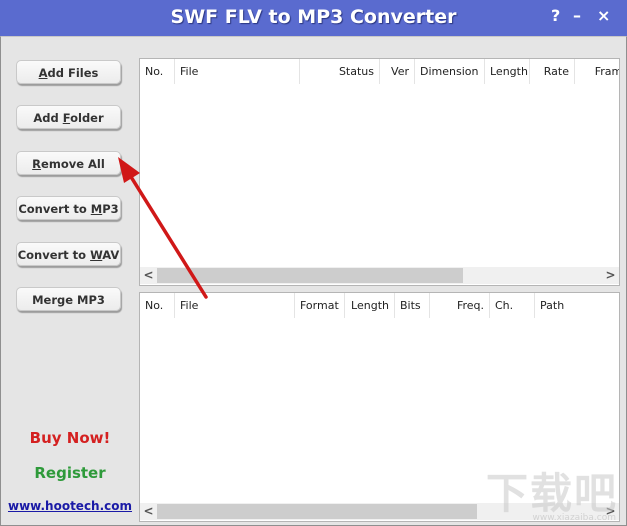 Image resolution: width=627 pixels, height=526 pixels. I want to click on label: Merge MP3, so click(68, 300).